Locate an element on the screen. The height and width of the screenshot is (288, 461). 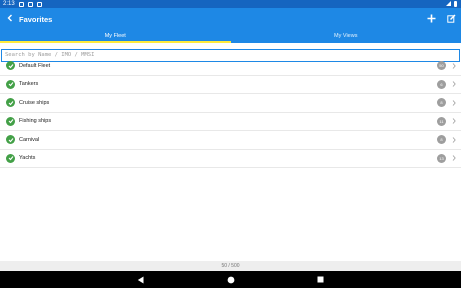
nav-home-button is located at coordinates (231, 280).